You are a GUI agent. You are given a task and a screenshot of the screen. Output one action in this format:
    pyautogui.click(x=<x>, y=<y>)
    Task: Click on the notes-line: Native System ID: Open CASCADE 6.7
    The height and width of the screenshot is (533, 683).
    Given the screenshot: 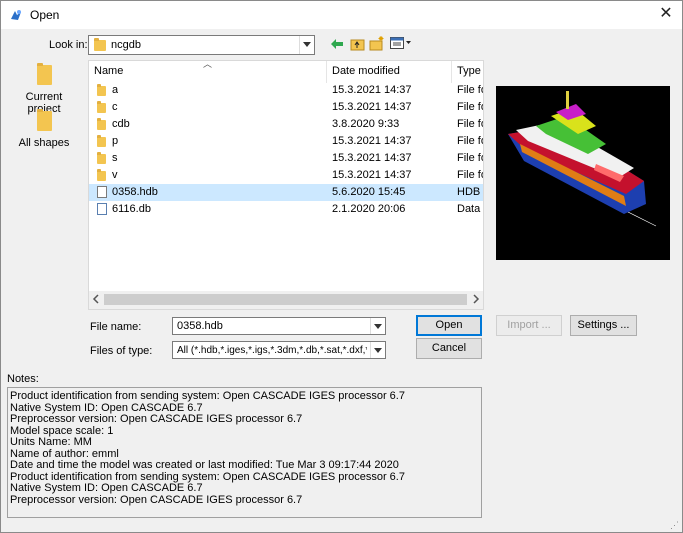 What is the action you would take?
    pyautogui.click(x=106, y=488)
    